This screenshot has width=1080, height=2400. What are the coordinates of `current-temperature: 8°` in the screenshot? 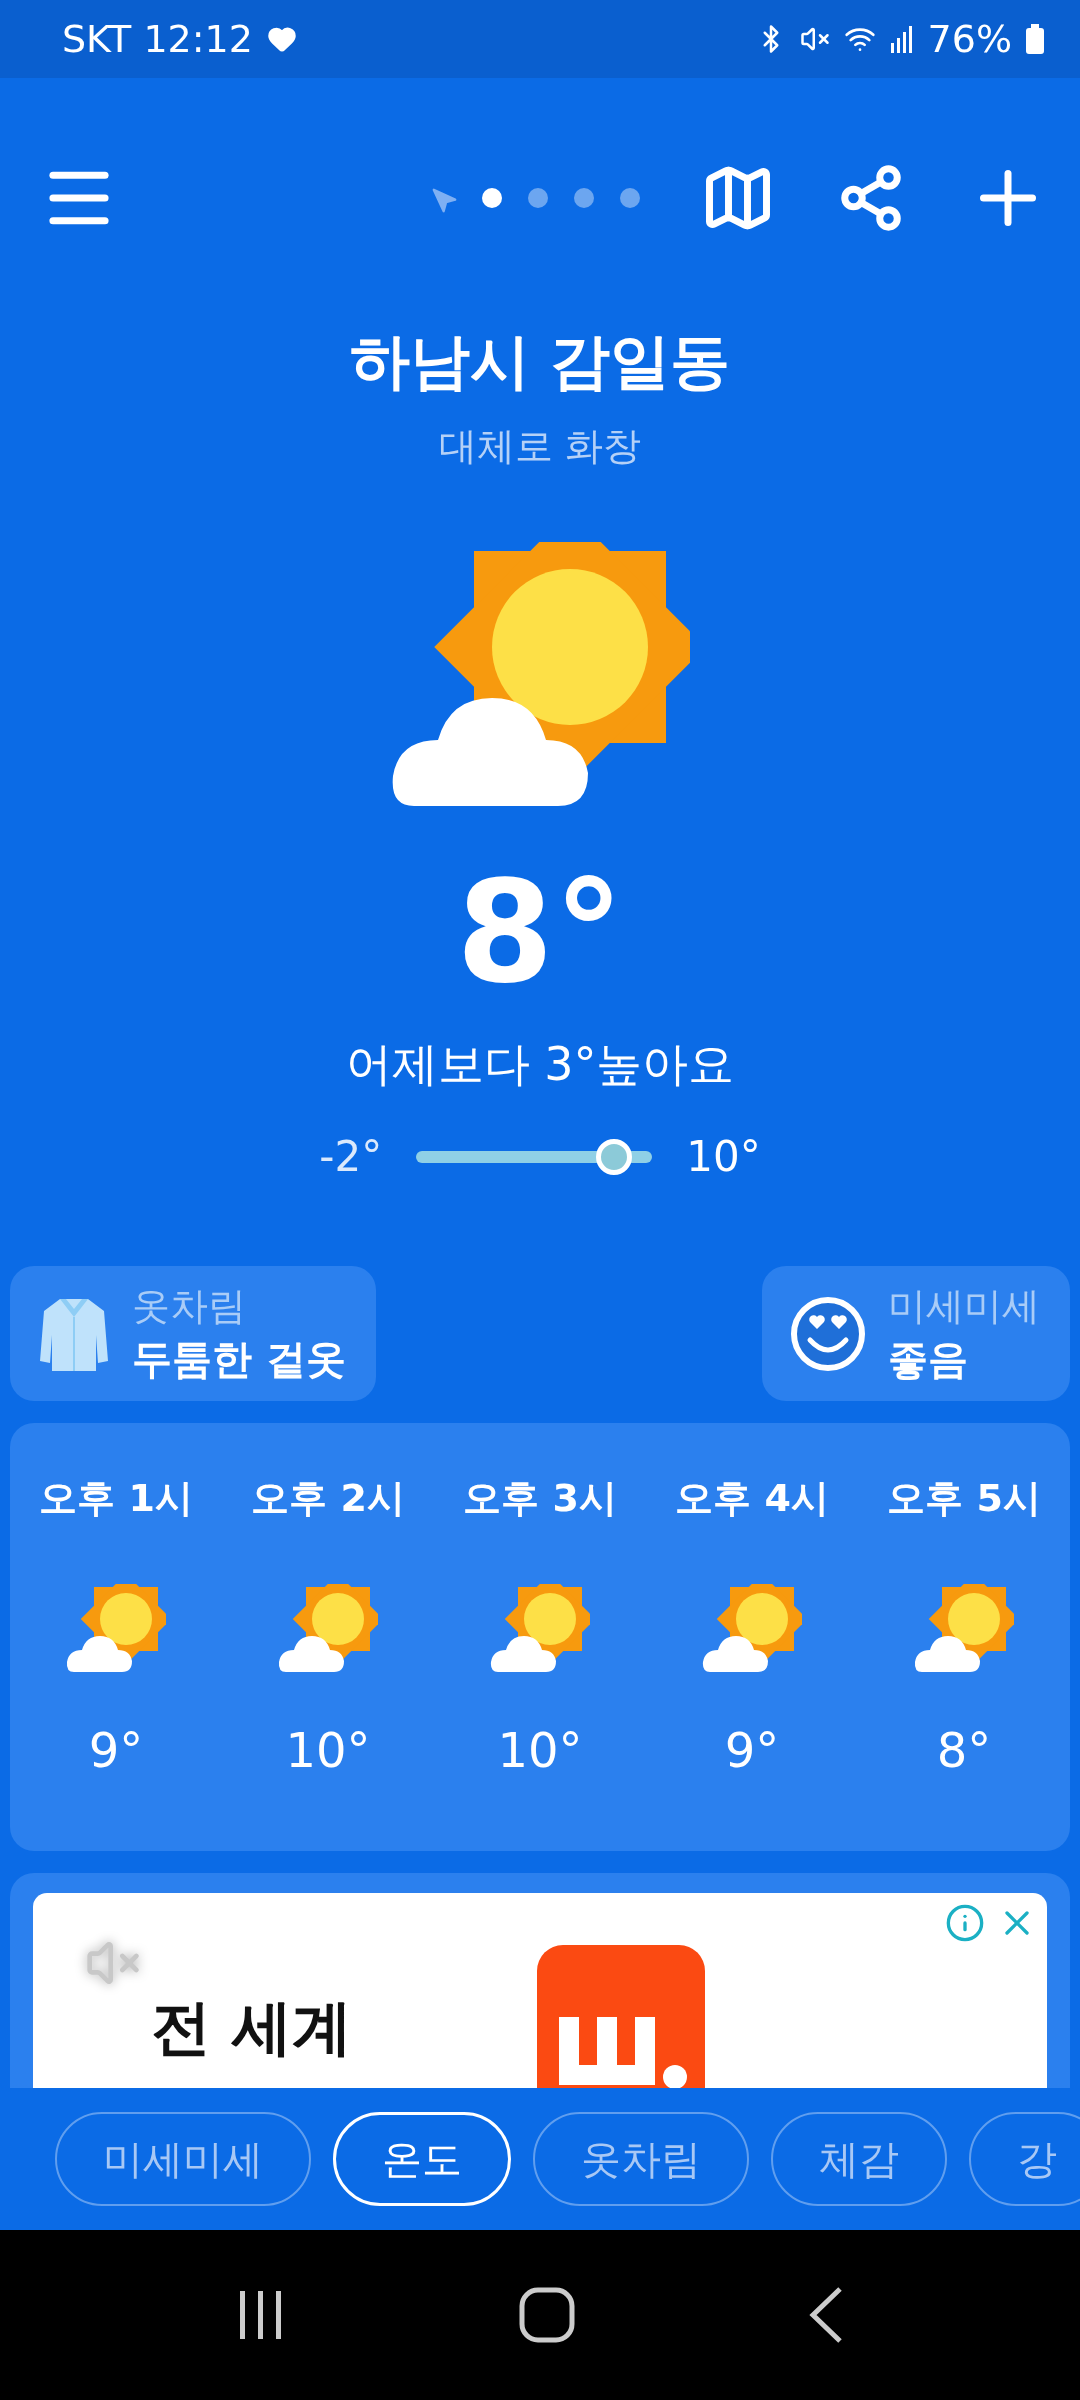 It's located at (540, 933).